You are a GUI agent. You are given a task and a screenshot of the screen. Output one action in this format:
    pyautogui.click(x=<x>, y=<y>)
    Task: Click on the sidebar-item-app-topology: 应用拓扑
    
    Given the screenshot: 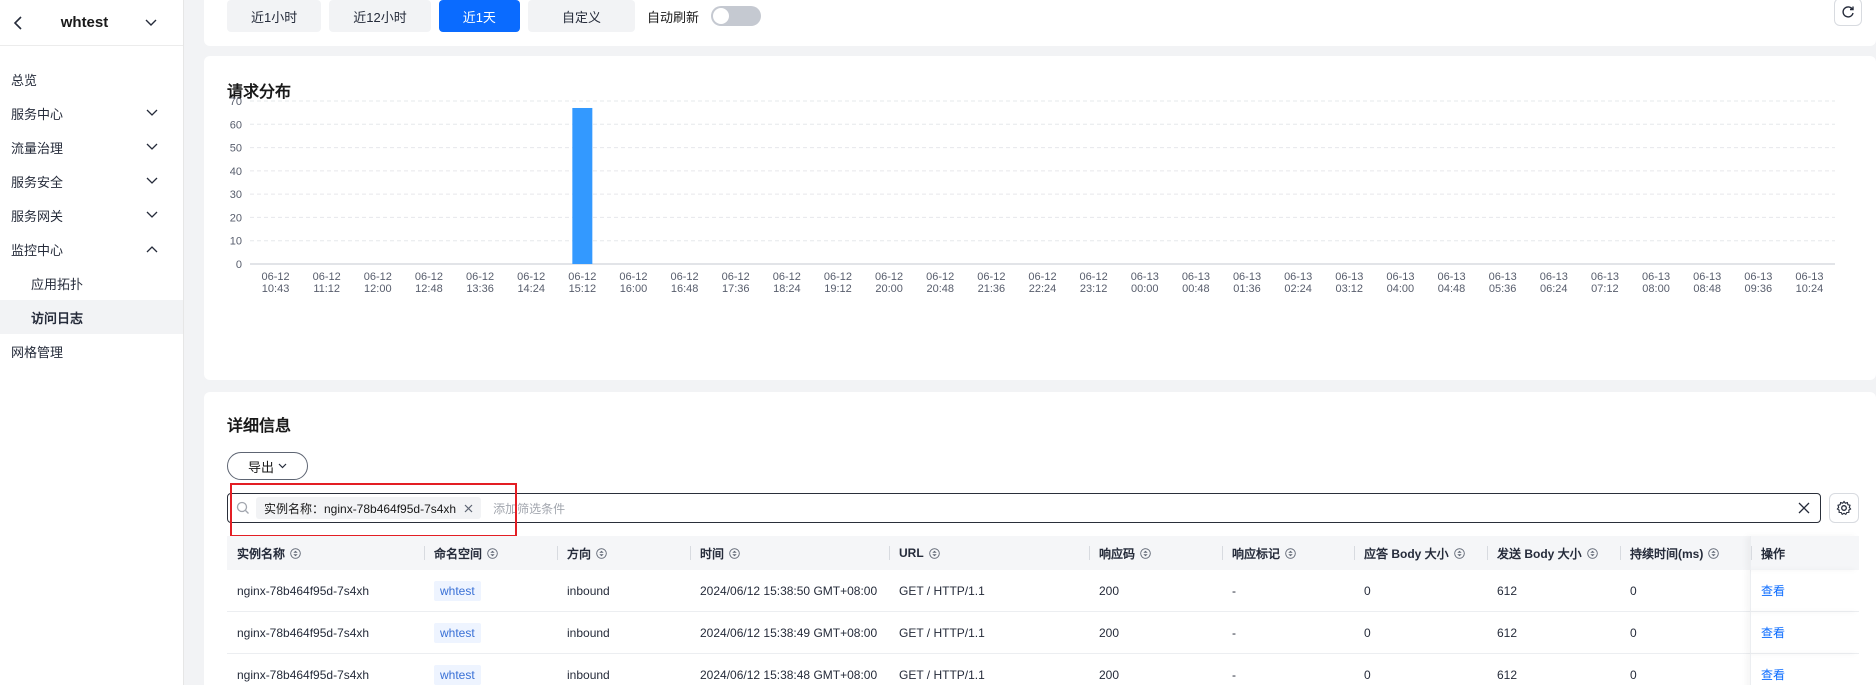 What is the action you would take?
    pyautogui.click(x=91, y=283)
    